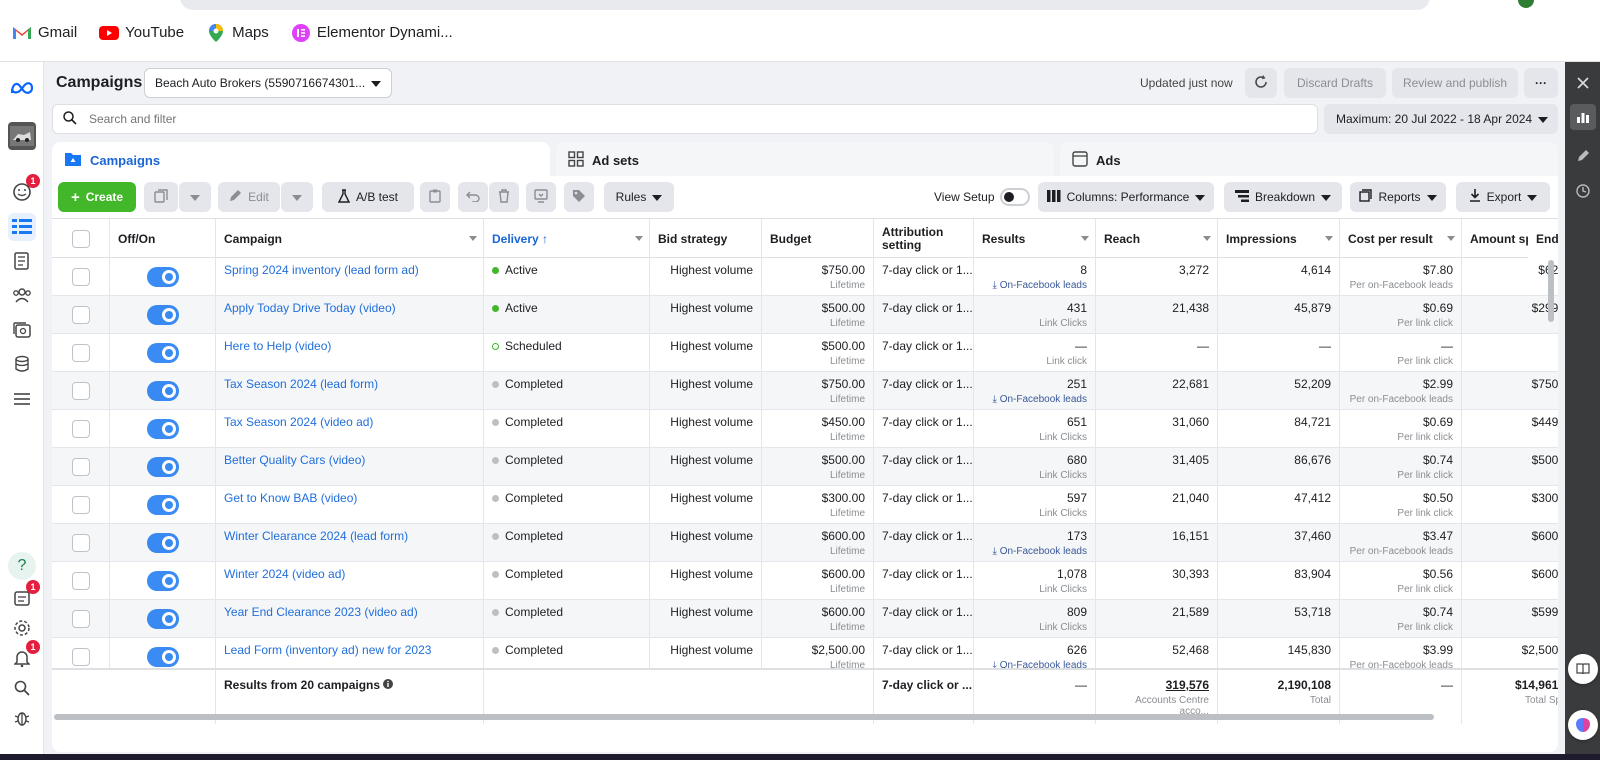 The width and height of the screenshot is (1600, 760). What do you see at coordinates (818, 239) in the screenshot?
I see `col-budget: Budget` at bounding box center [818, 239].